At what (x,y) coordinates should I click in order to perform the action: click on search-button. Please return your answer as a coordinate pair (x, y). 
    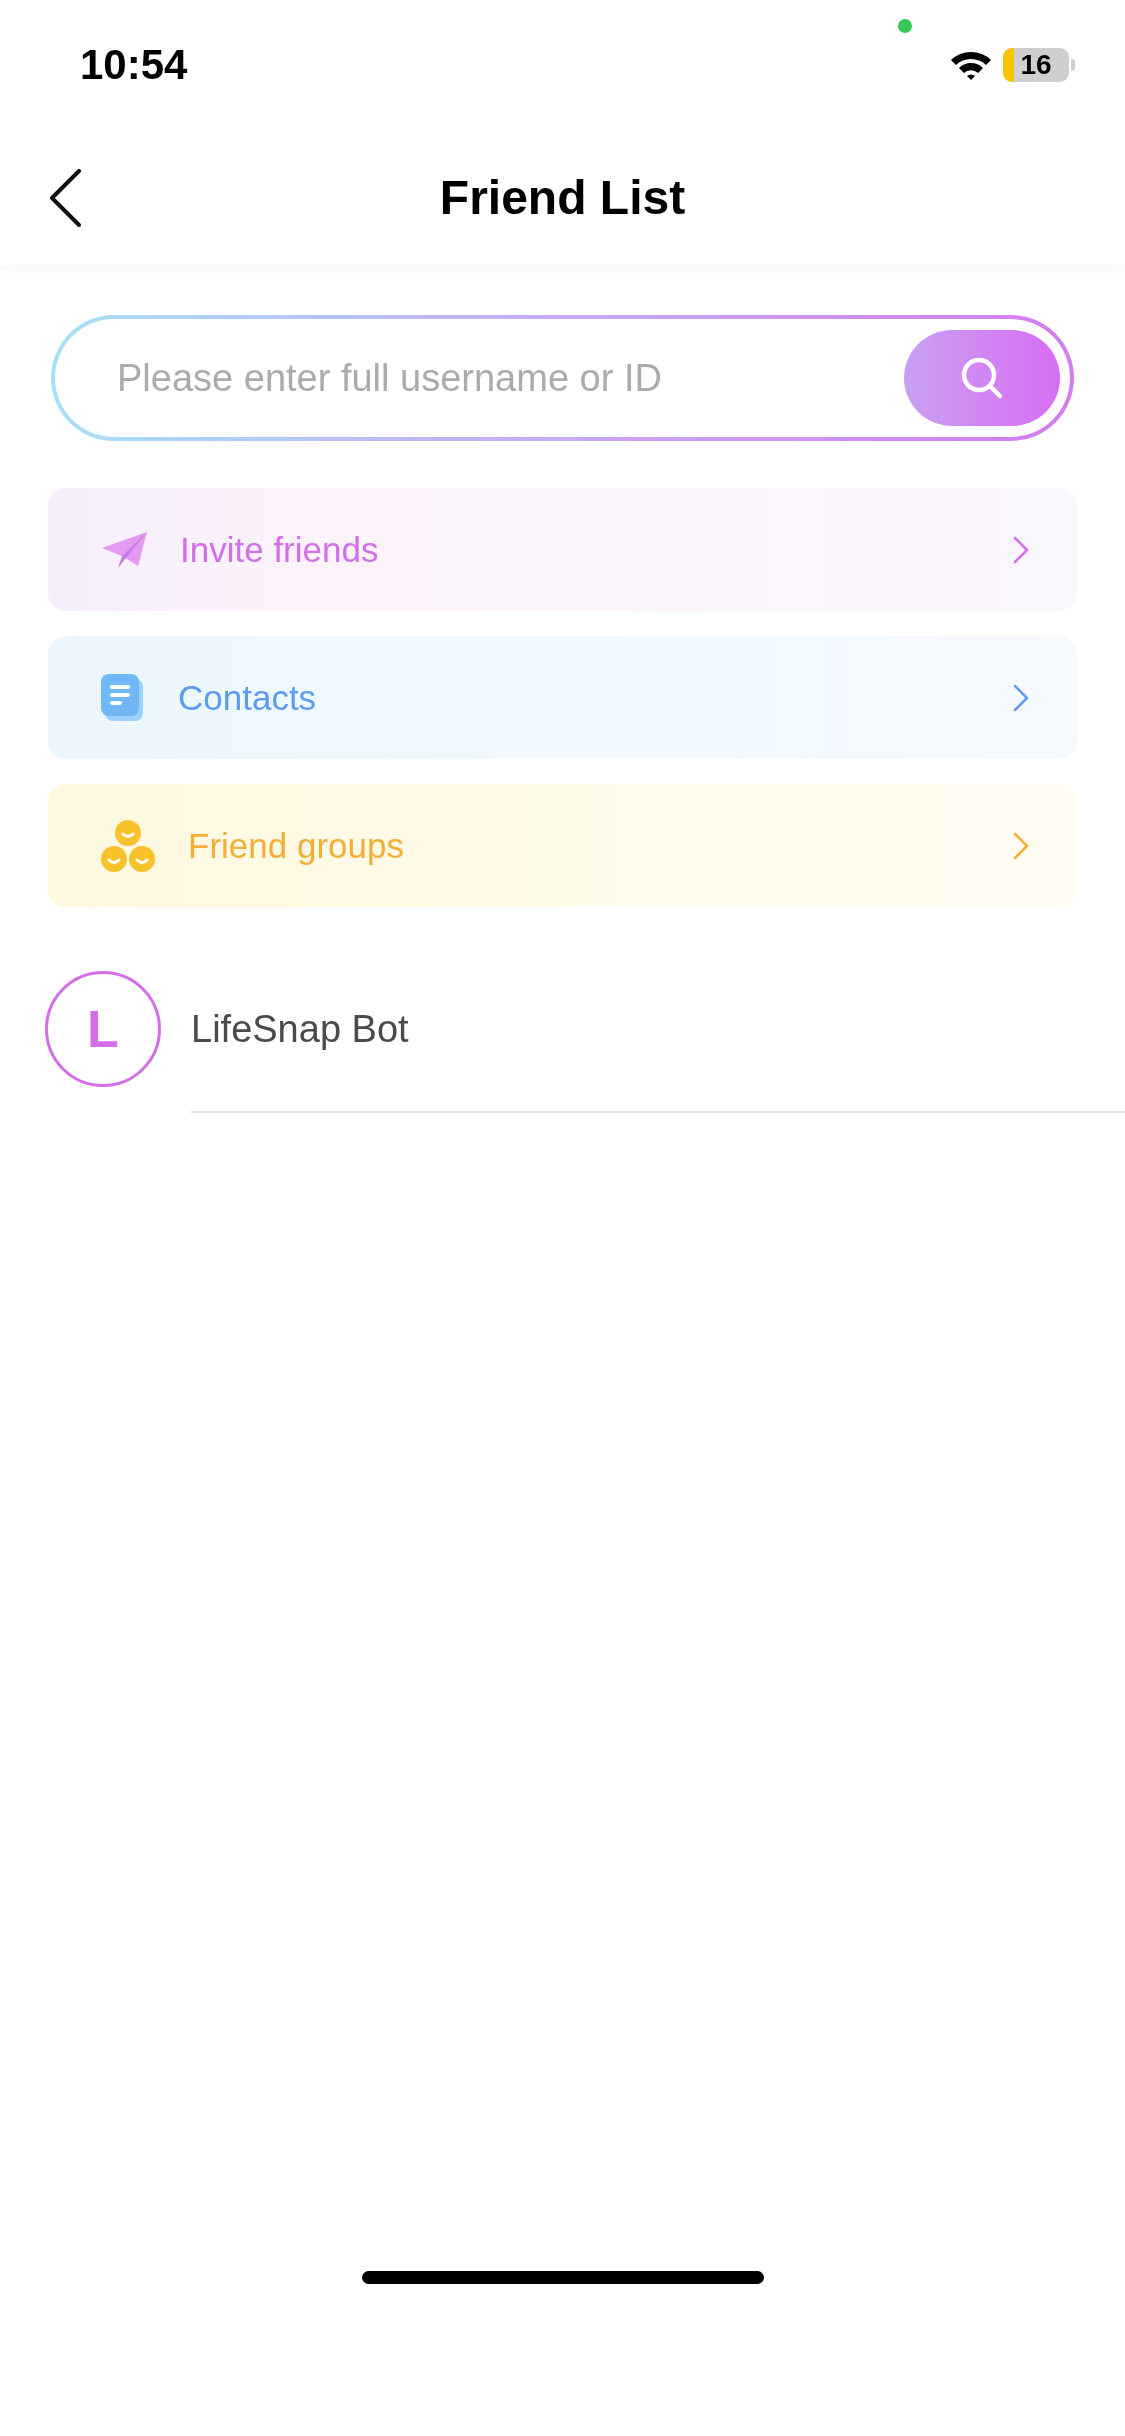
    Looking at the image, I should click on (982, 378).